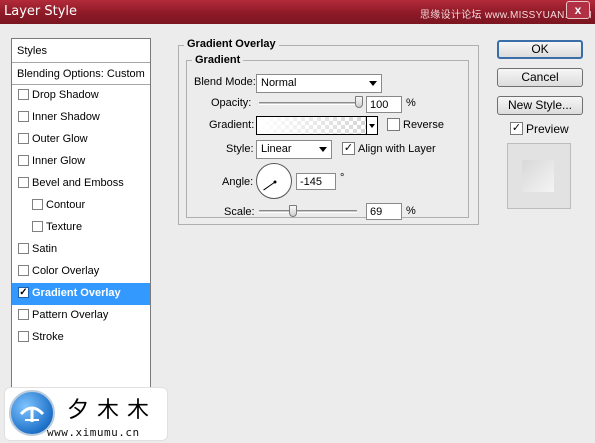 Image resolution: width=595 pixels, height=443 pixels. Describe the element at coordinates (540, 49) in the screenshot. I see `ok-button: OK` at that location.